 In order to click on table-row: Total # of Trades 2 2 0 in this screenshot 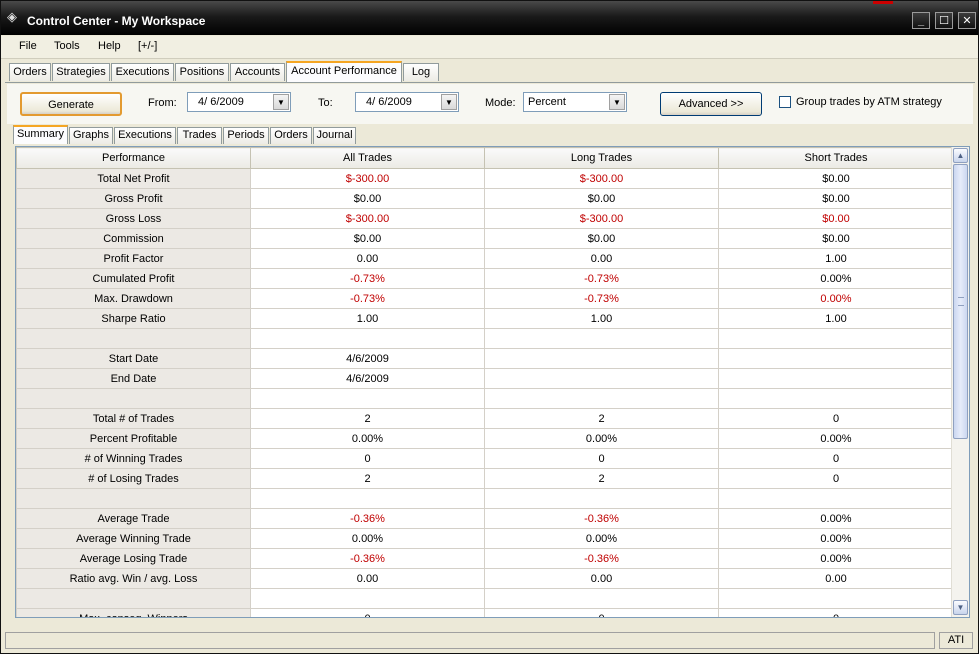, I will do `click(485, 418)`.